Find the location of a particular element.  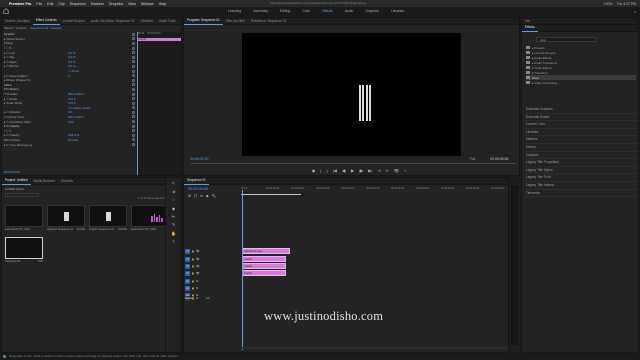

panel-section-header: Legacy Title Actions is located at coordinates (581, 186).